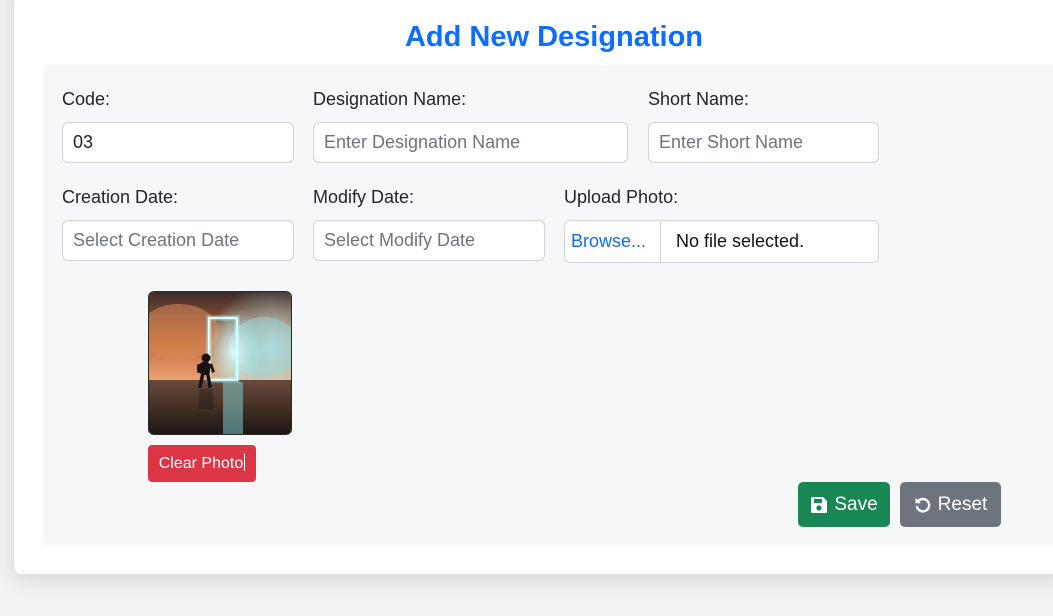 The width and height of the screenshot is (1053, 616). Describe the element at coordinates (923, 505) in the screenshot. I see `counterclockwise-arrow-icon` at that location.